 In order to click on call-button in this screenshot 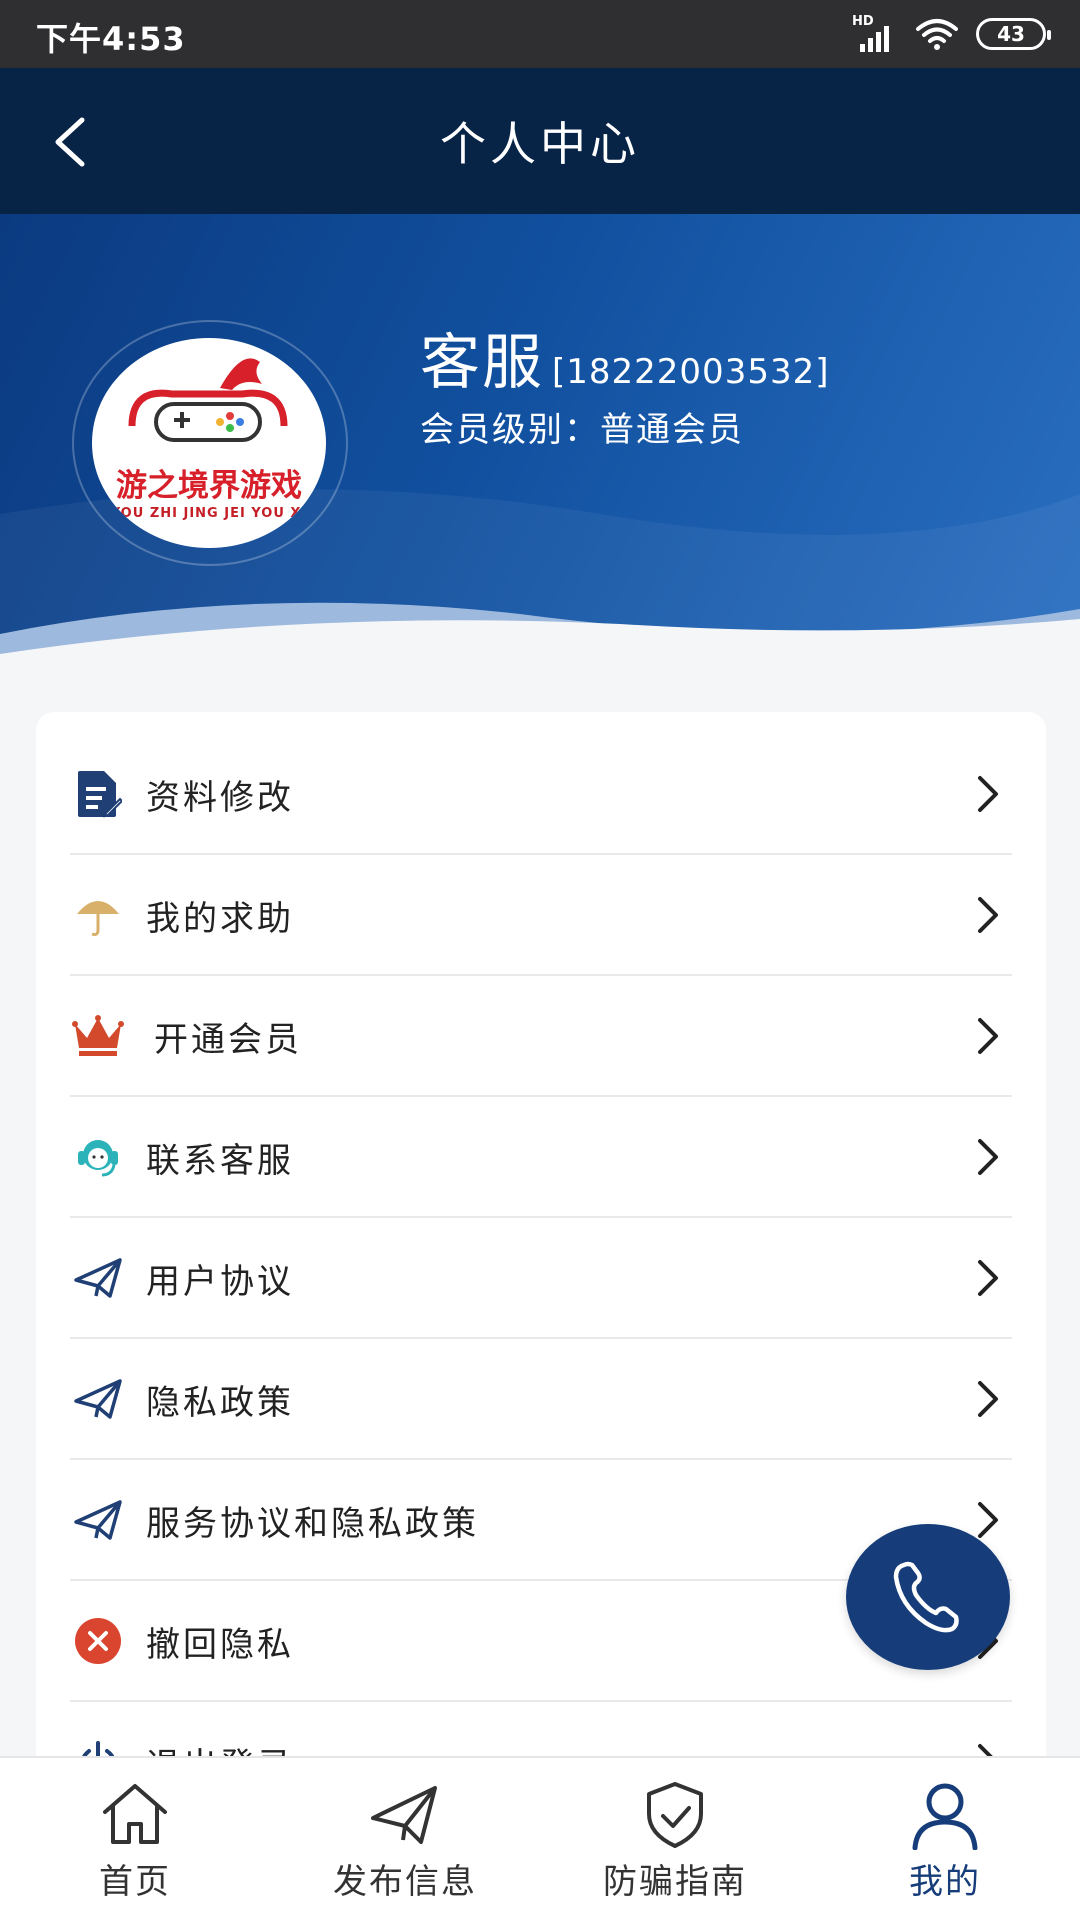, I will do `click(928, 1597)`.